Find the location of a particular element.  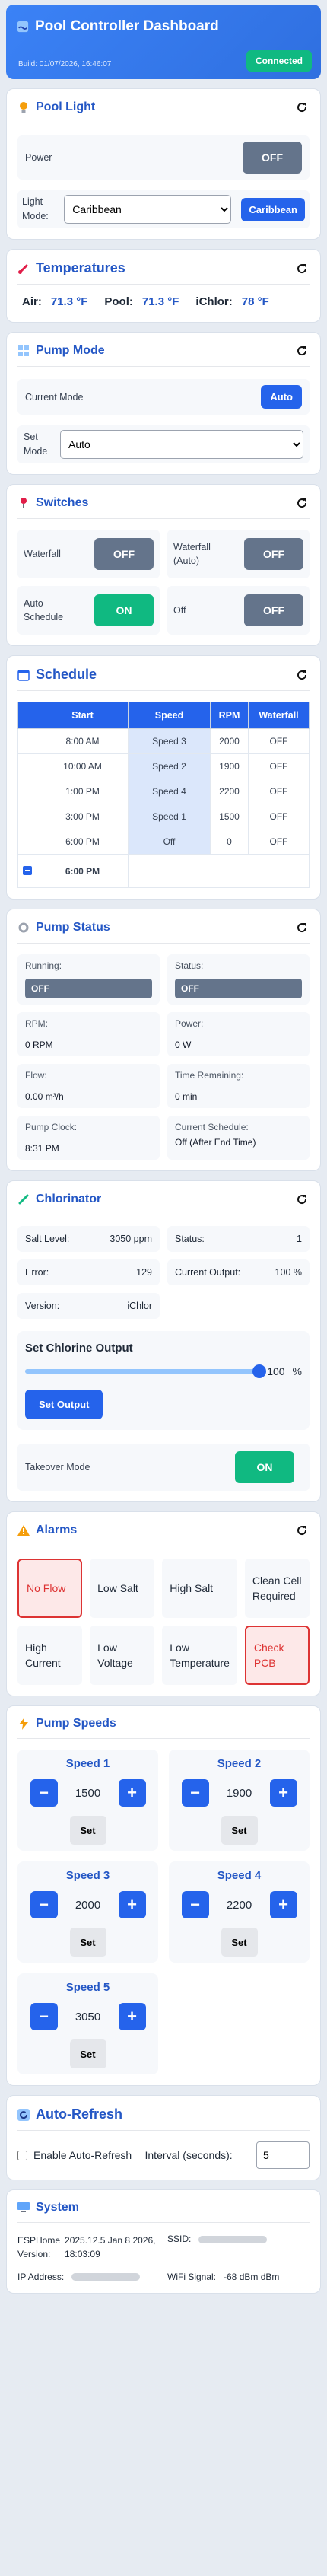

speed-3-minus-button: − is located at coordinates (44, 1904).